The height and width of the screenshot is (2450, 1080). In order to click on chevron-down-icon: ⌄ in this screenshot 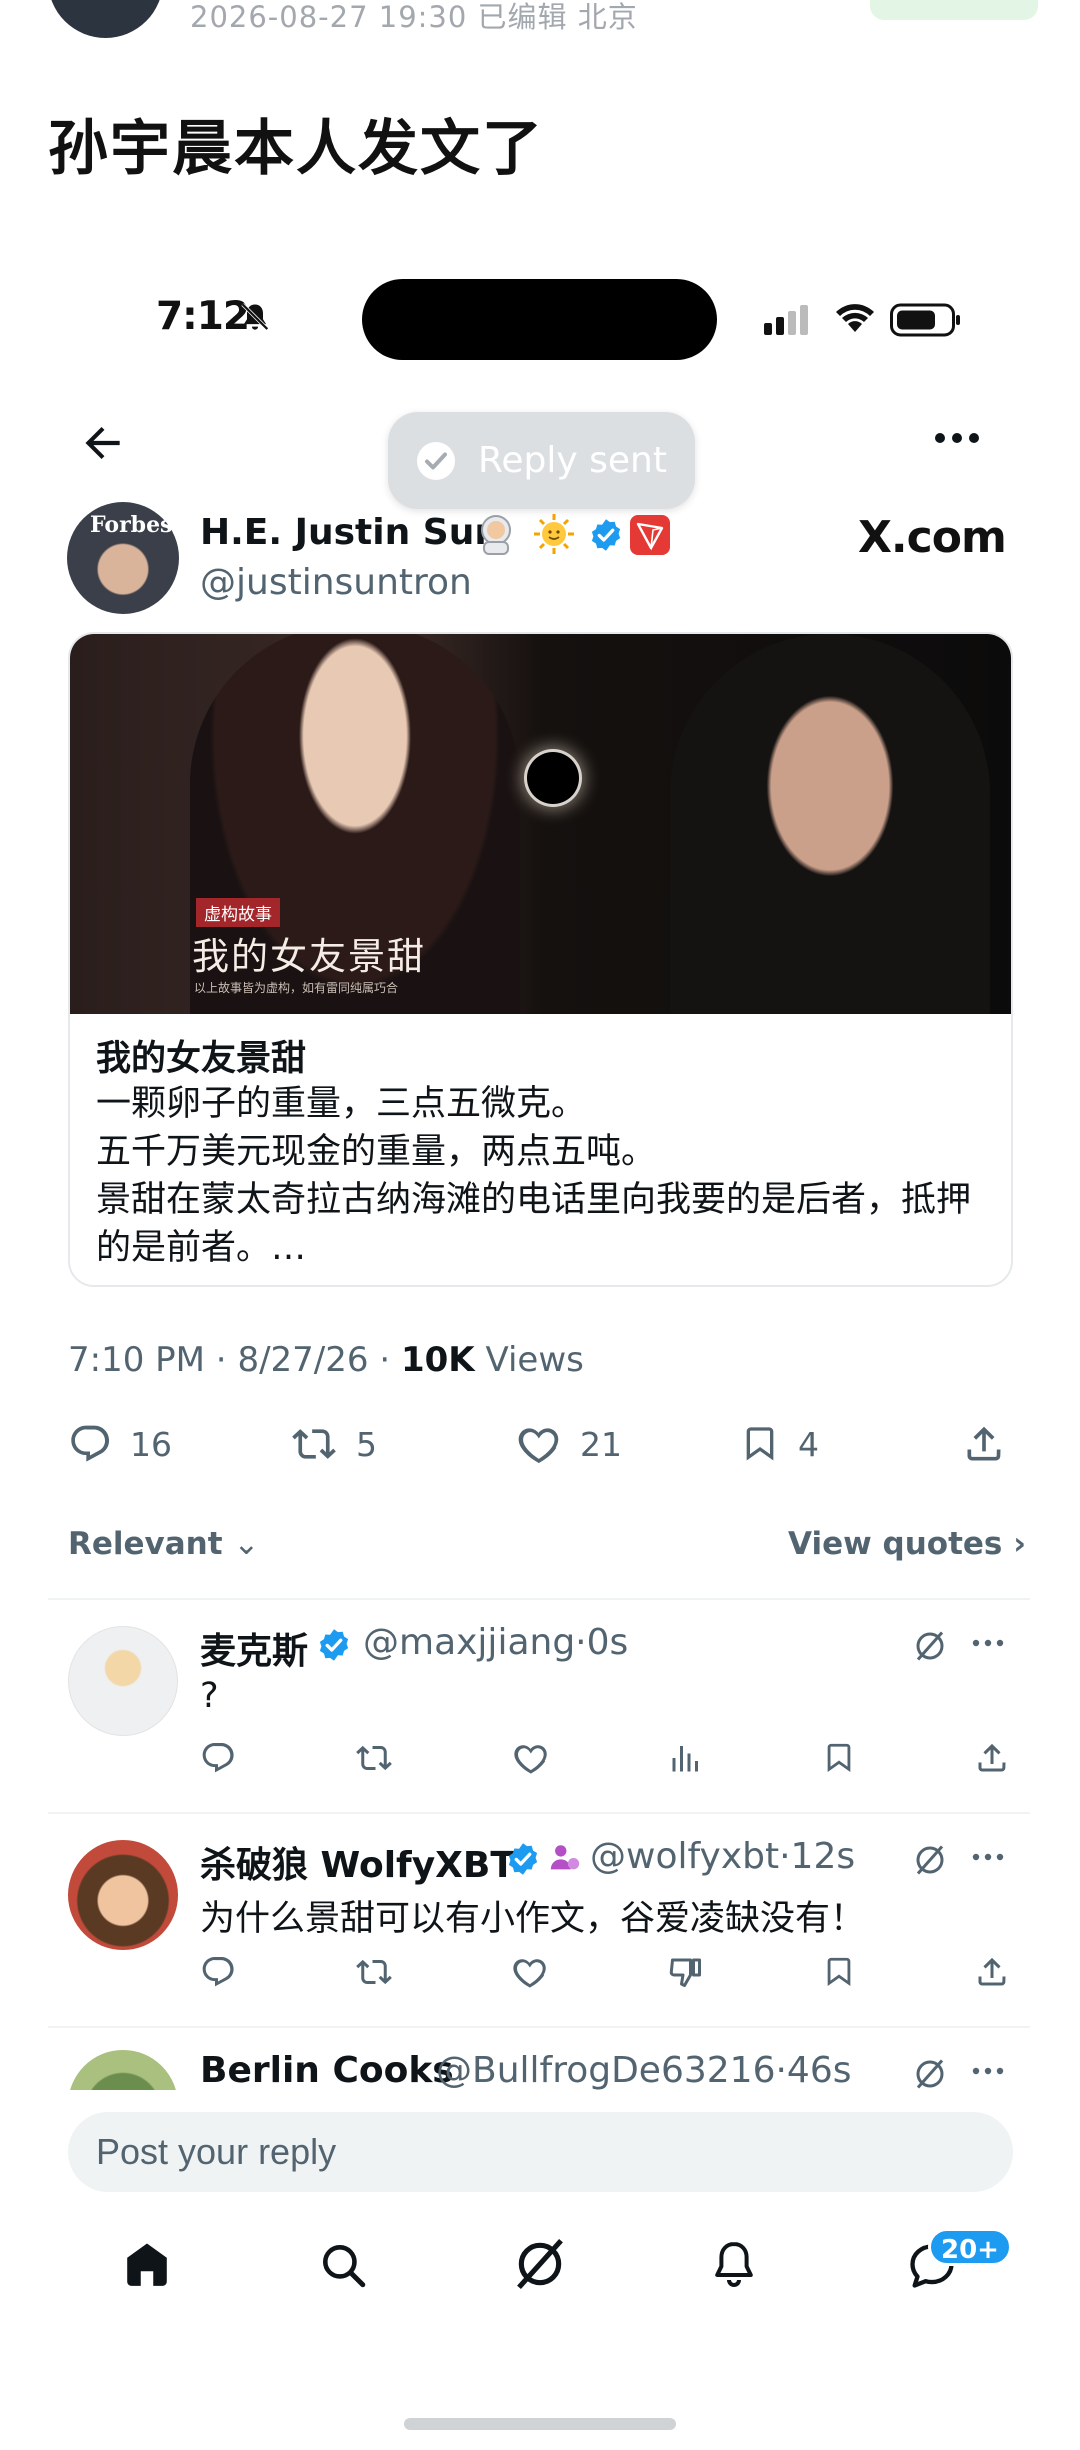, I will do `click(246, 1544)`.